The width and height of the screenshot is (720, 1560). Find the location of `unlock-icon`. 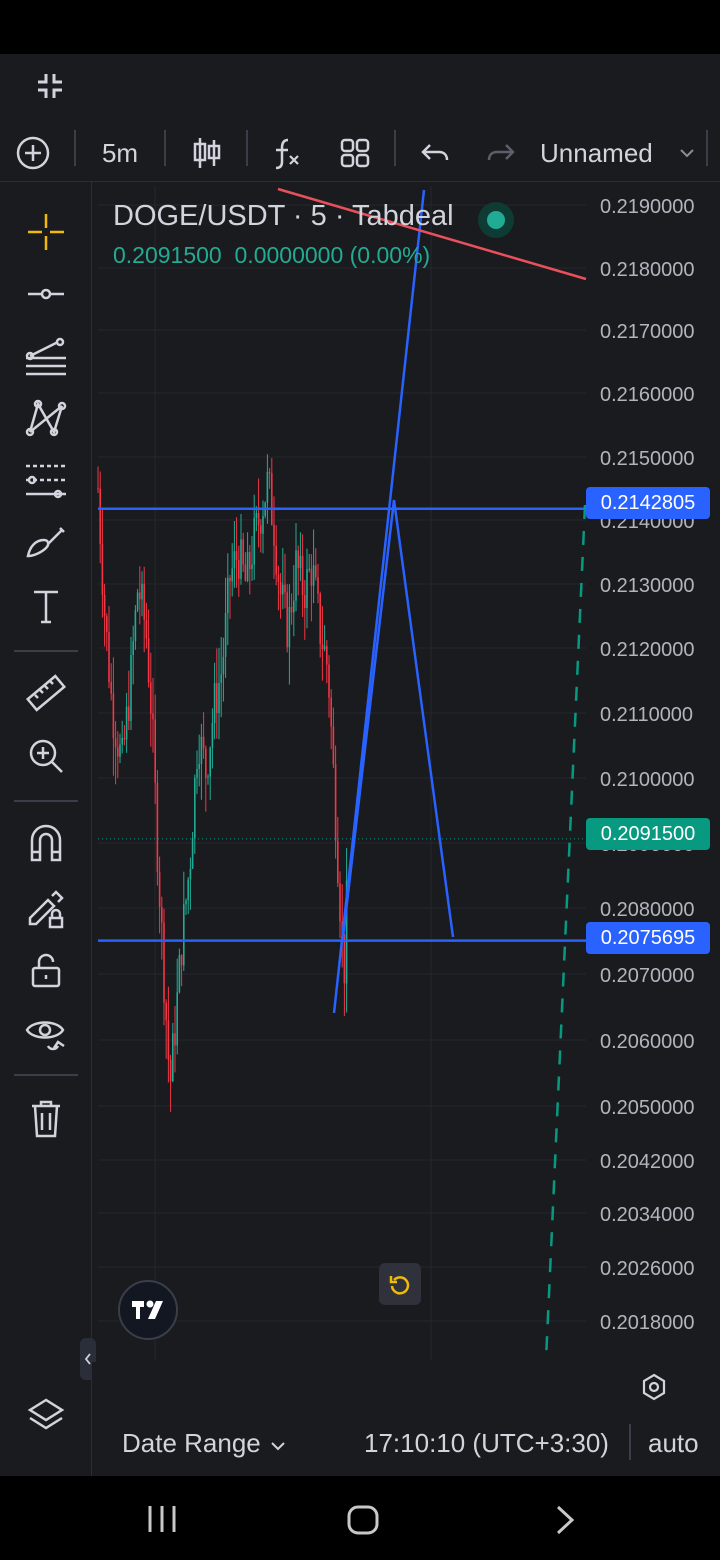

unlock-icon is located at coordinates (46, 970).